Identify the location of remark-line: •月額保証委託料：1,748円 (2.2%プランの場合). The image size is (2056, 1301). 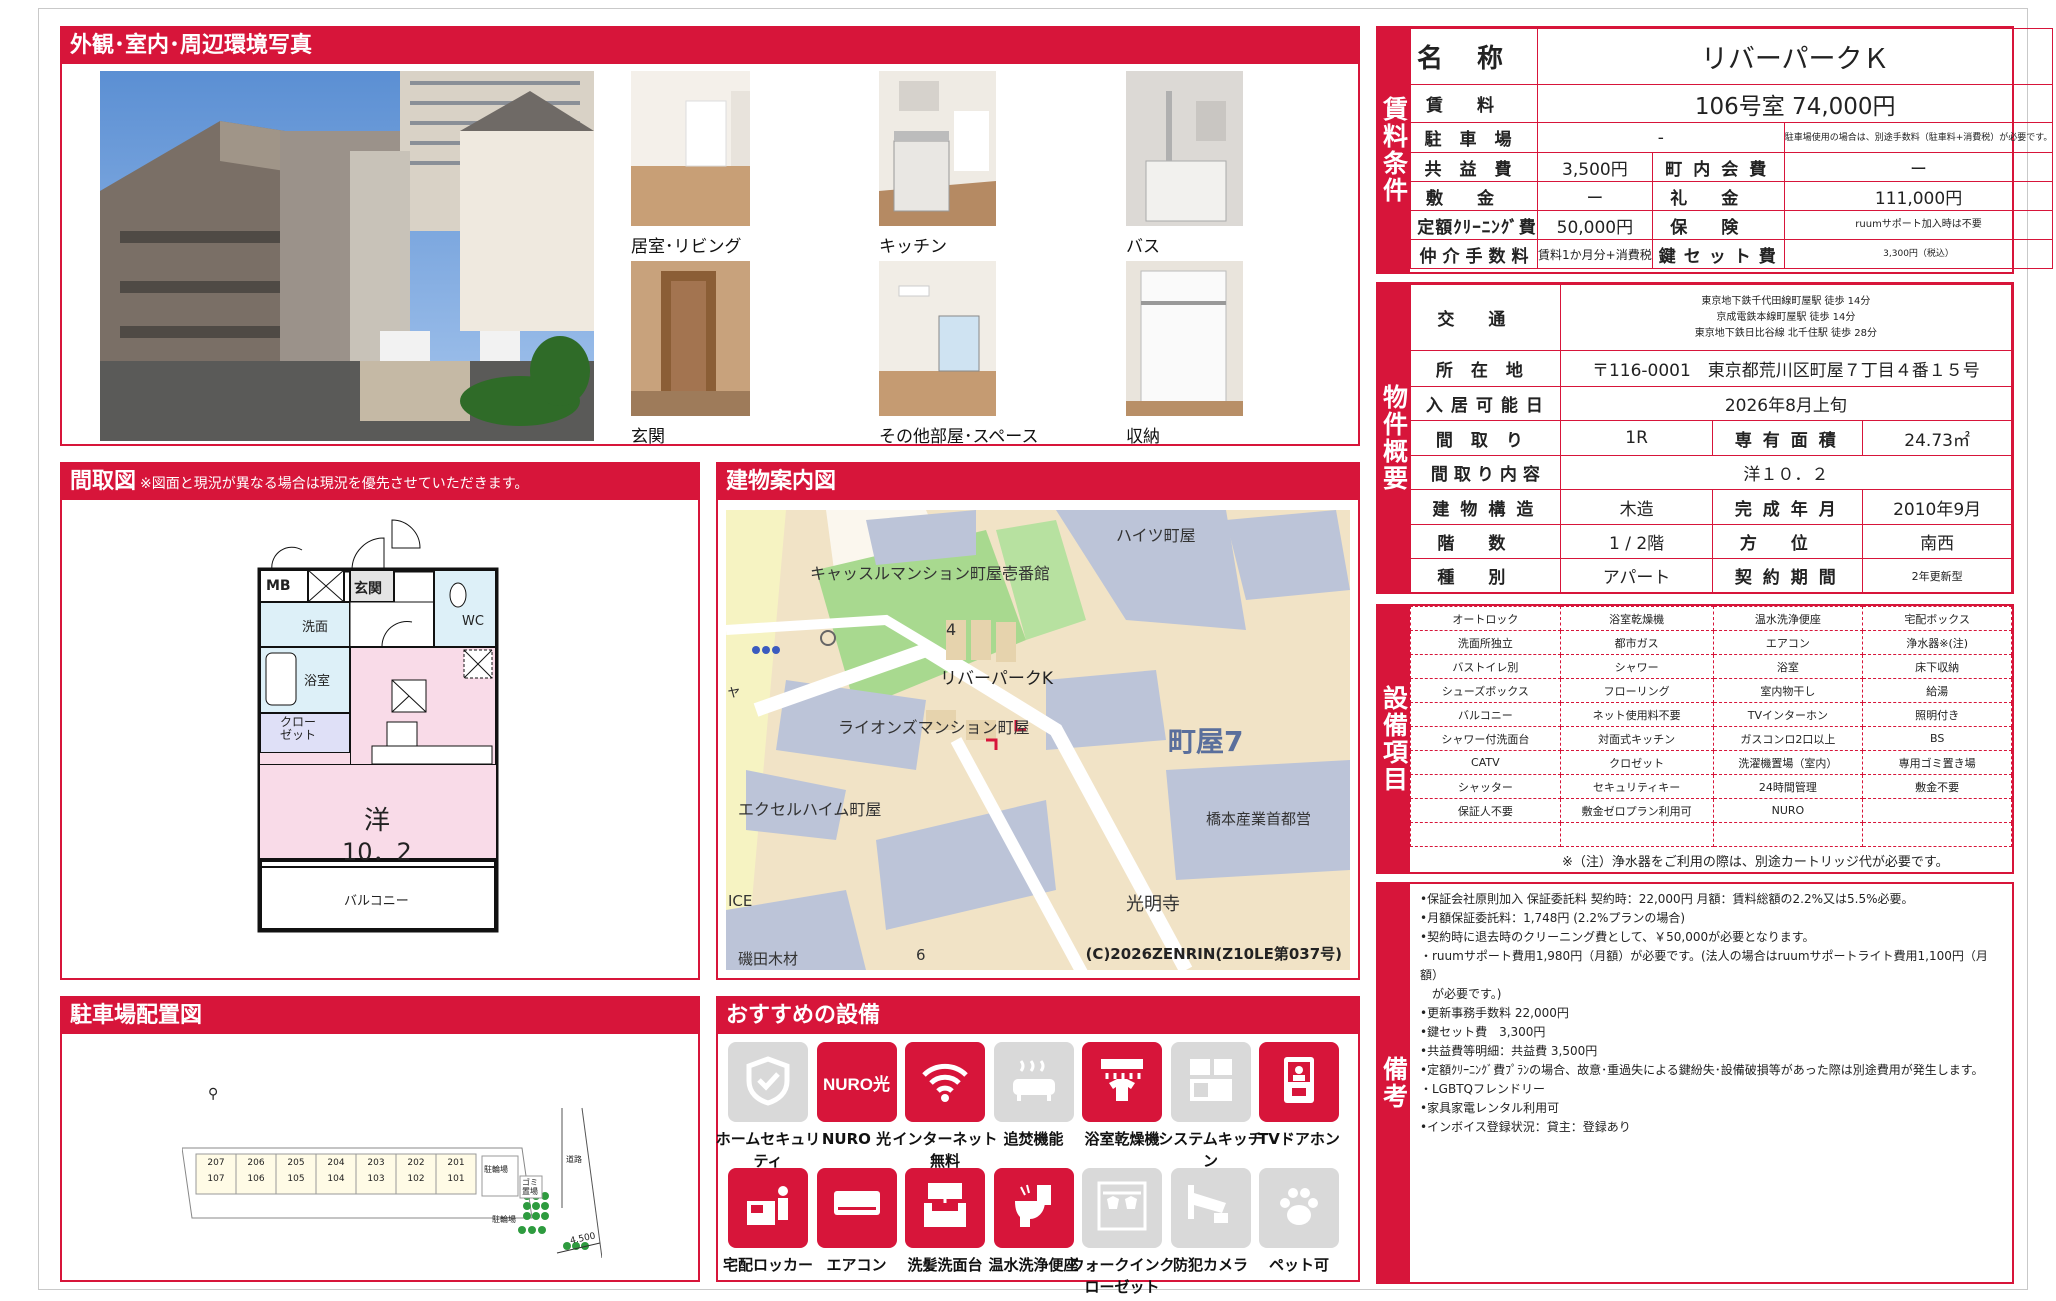
(1553, 918).